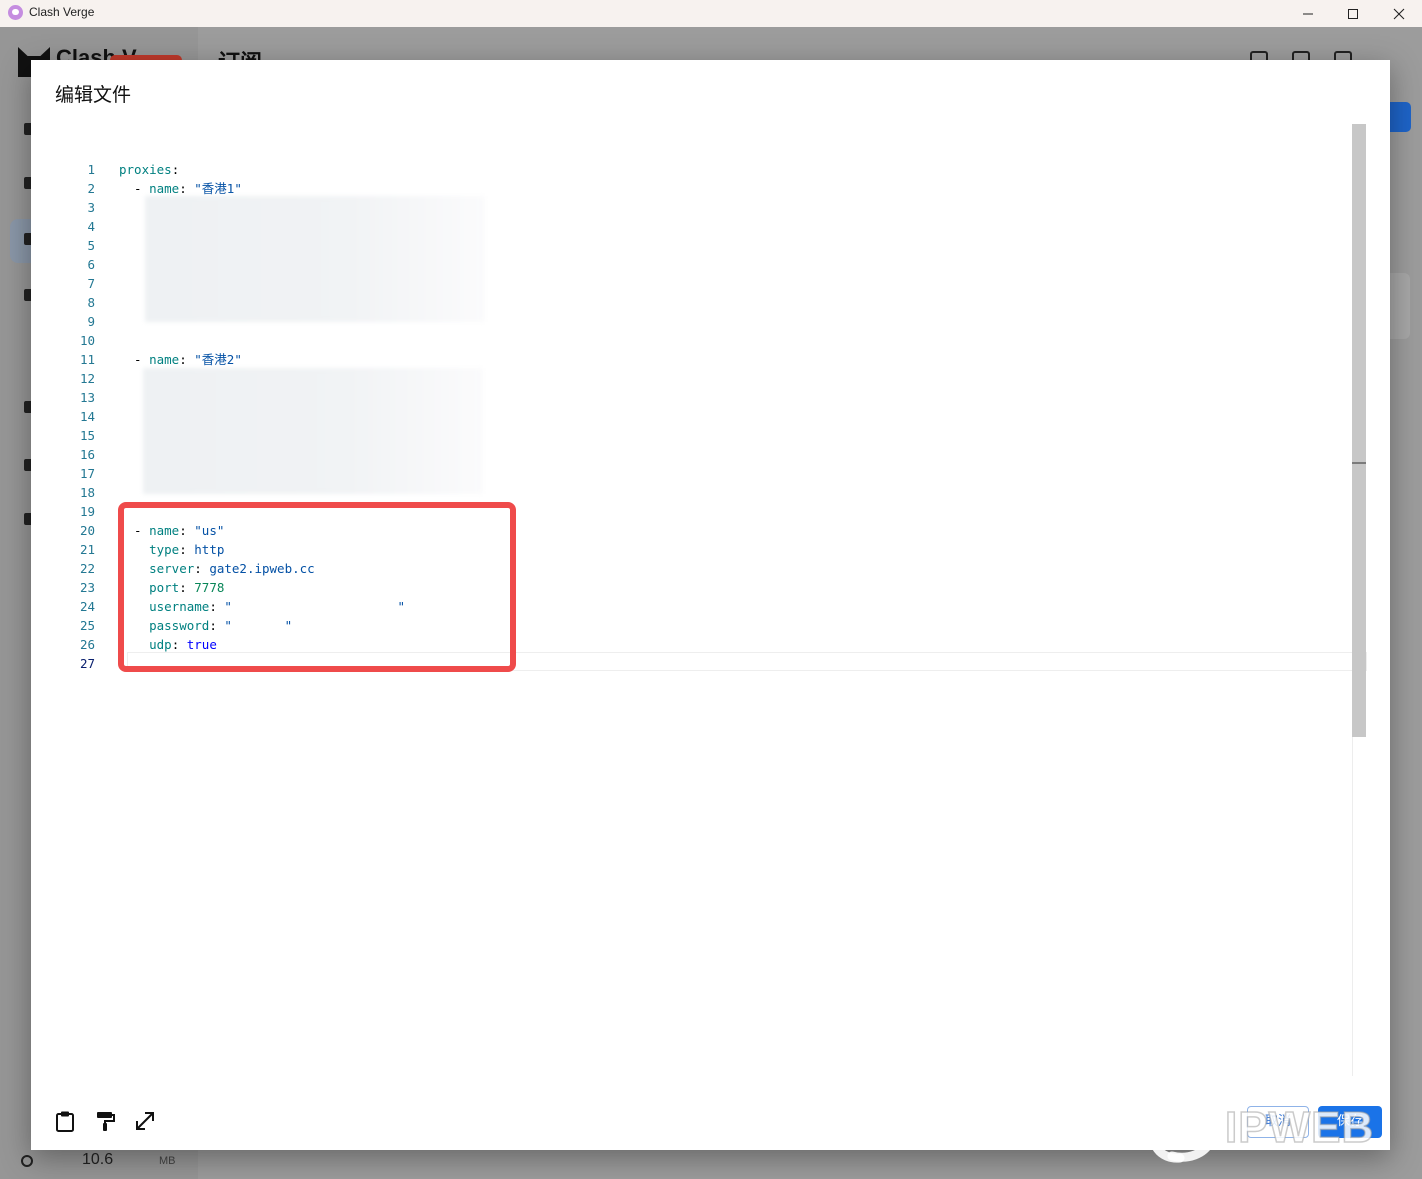 This screenshot has width=1422, height=1179. What do you see at coordinates (87, 587) in the screenshot?
I see `line-number: 23` at bounding box center [87, 587].